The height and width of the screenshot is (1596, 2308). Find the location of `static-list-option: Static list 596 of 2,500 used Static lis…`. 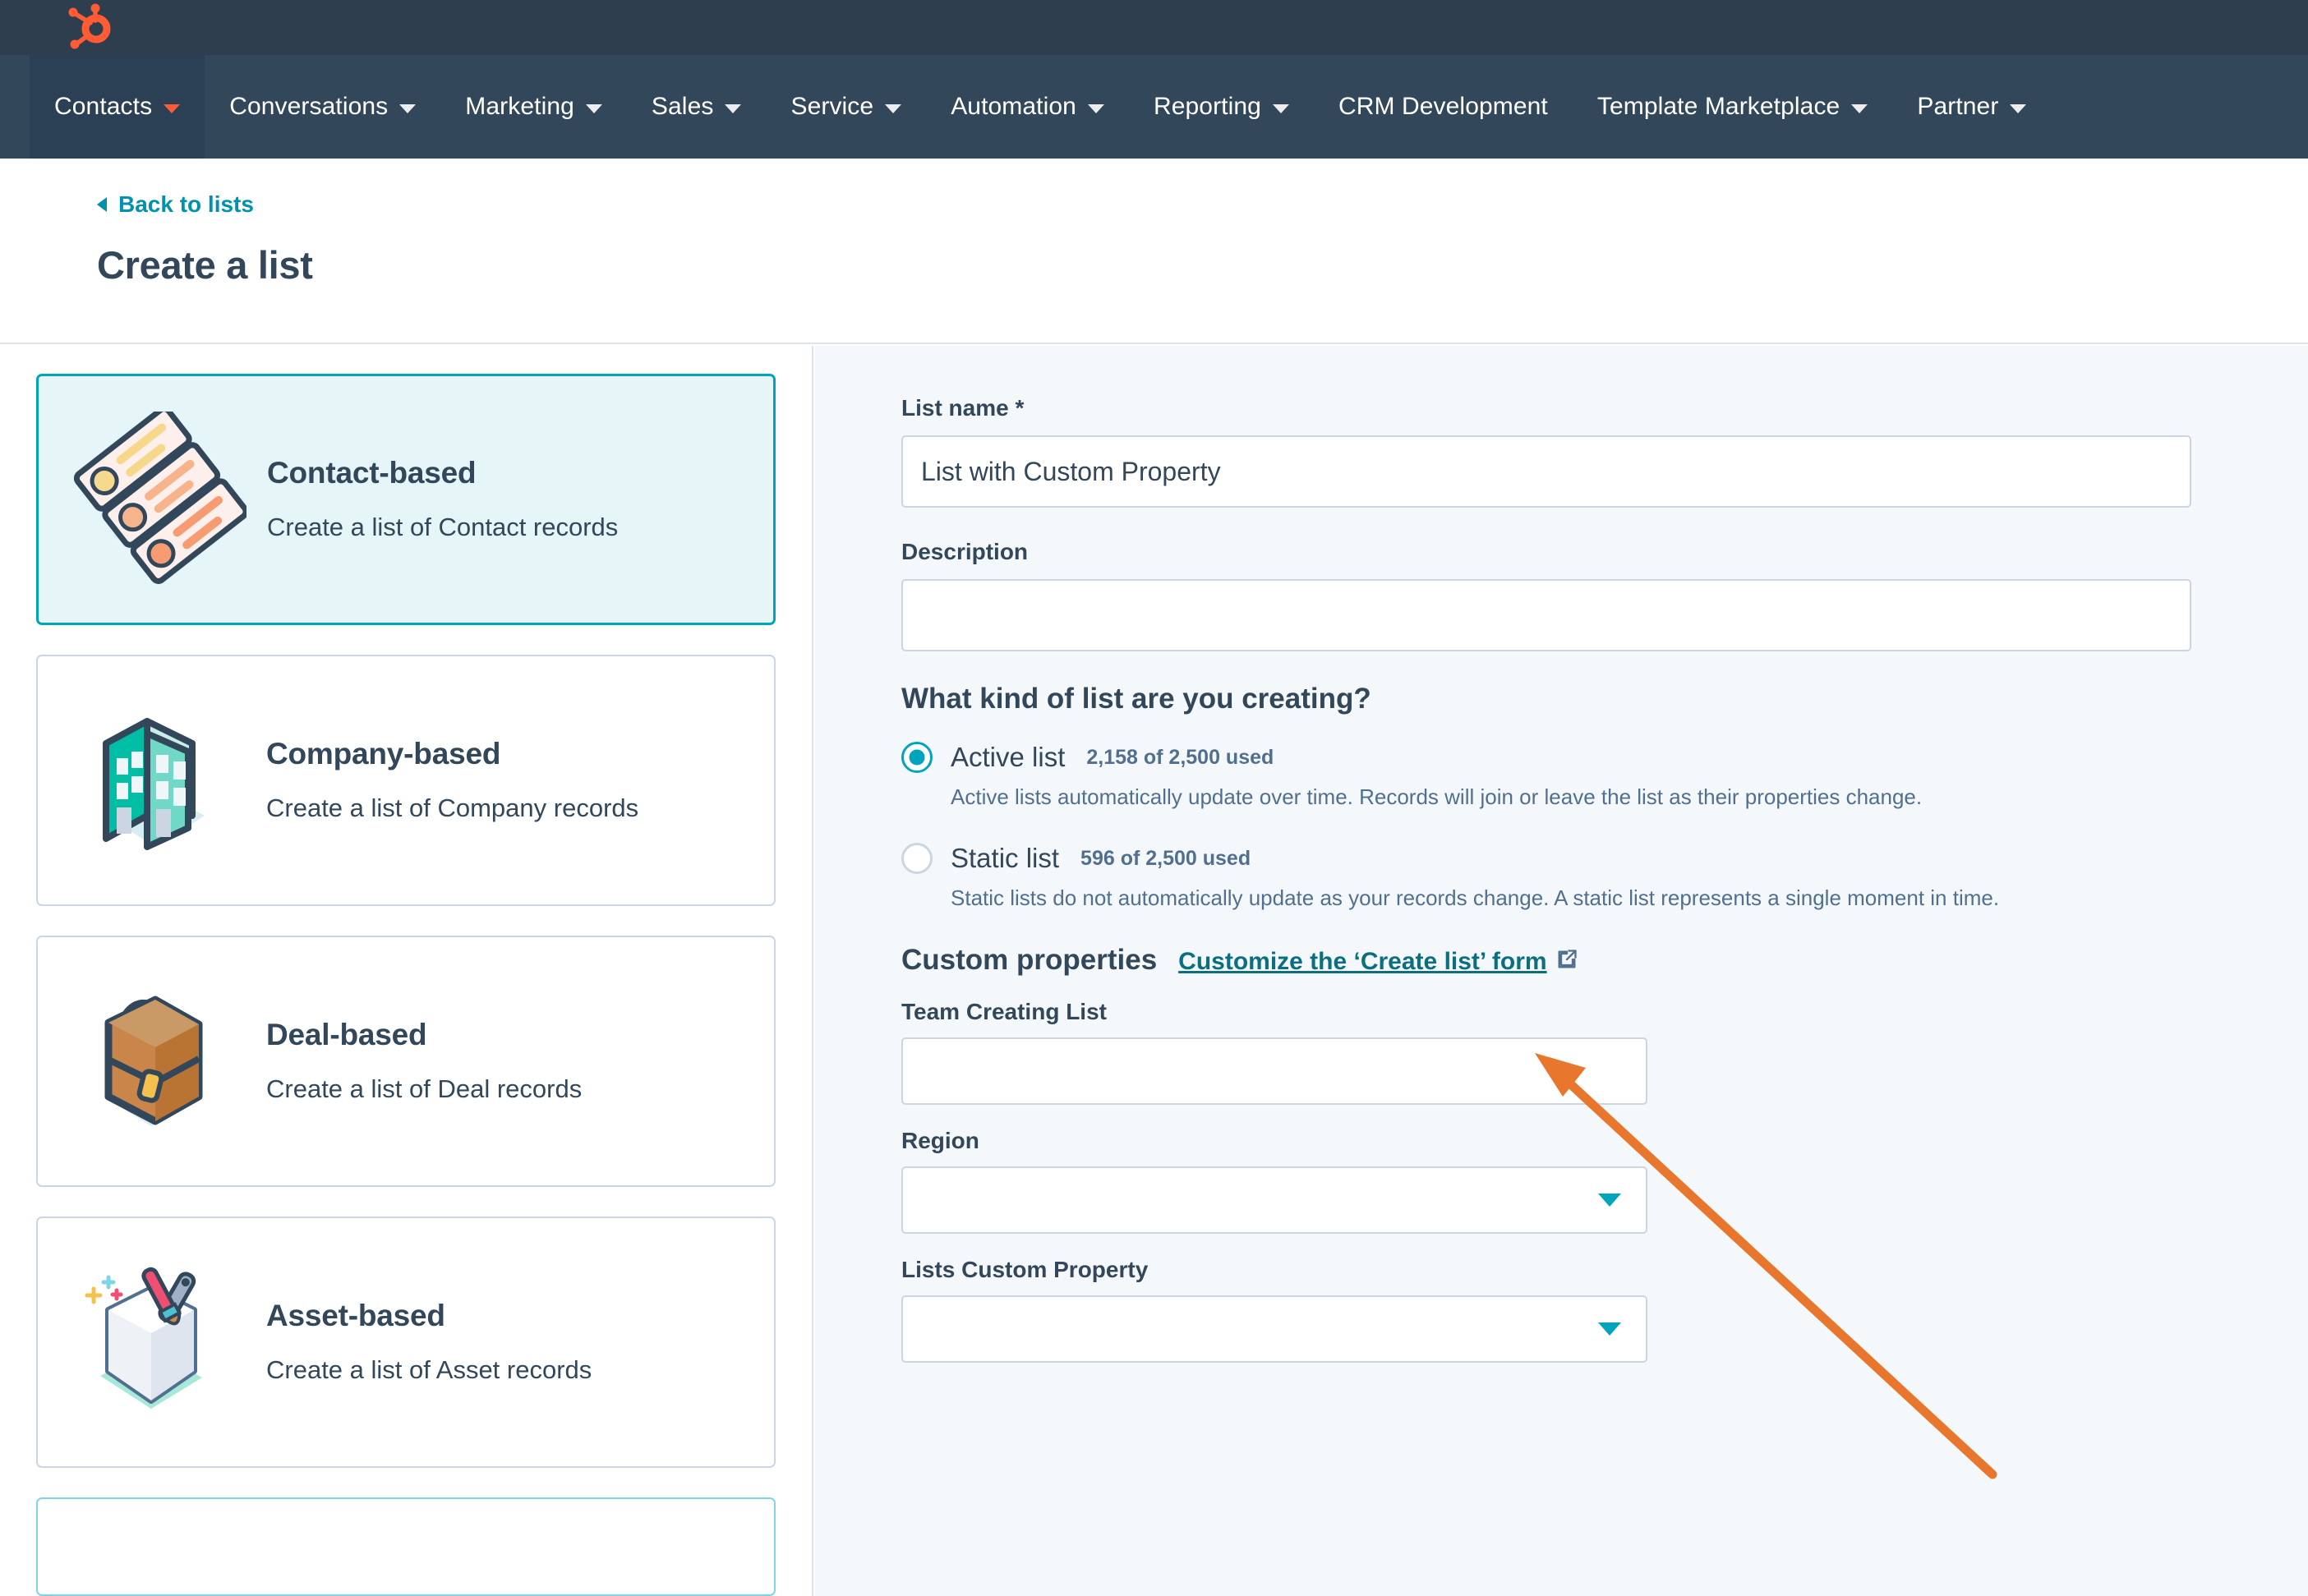

static-list-option: Static list 596 of 2,500 used Static lis… is located at coordinates (1561, 877).